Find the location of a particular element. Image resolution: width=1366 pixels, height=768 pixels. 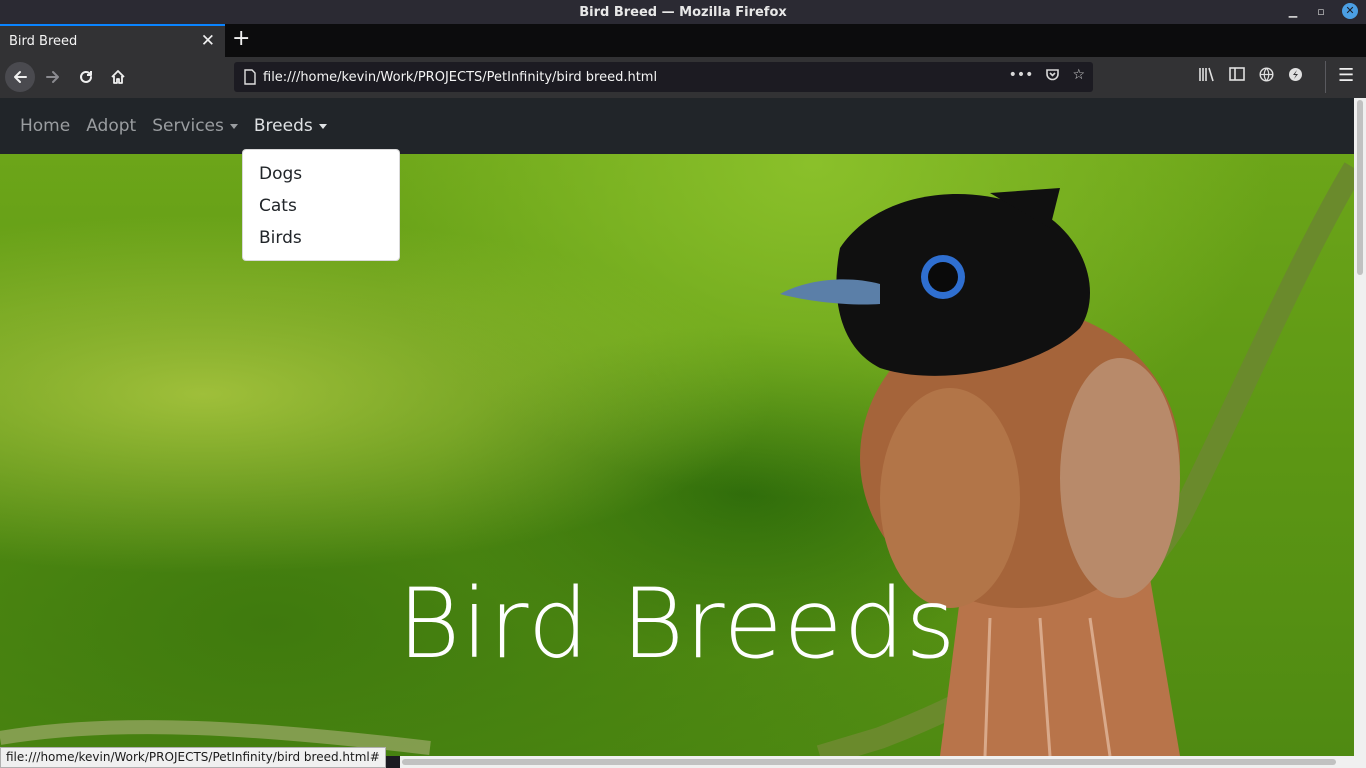

window-titlebar: Bird Breed — Mozilla Firefox ▁ ▫ ✕ is located at coordinates (683, 12).